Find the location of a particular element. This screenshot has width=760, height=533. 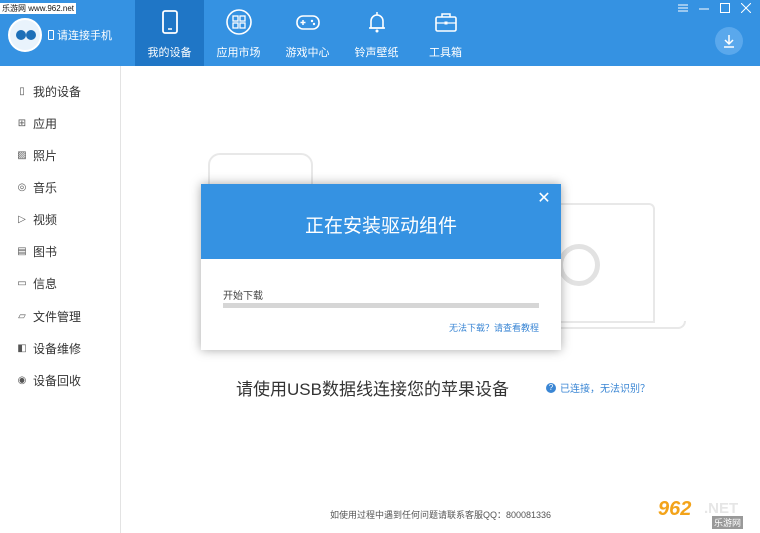

usb-connect-message: 请使用USB数据线连接您的苹果设备 is located at coordinates (372, 389).